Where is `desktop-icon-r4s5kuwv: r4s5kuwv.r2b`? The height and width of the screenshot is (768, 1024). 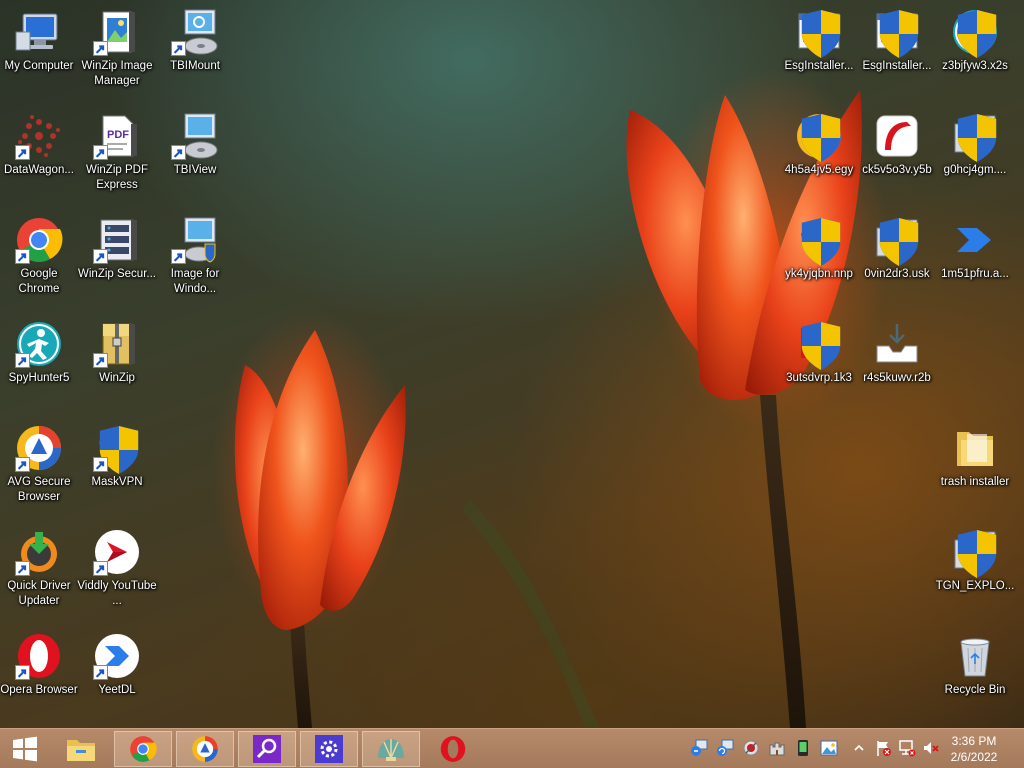 desktop-icon-r4s5kuwv: r4s5kuwv.r2b is located at coordinates (897, 366).